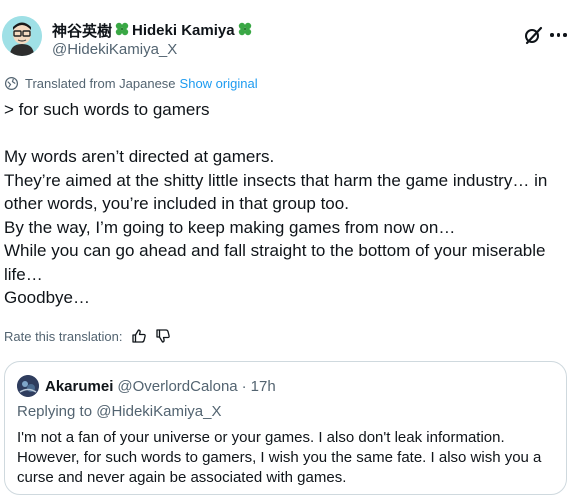 The width and height of the screenshot is (568, 499). Describe the element at coordinates (63, 336) in the screenshot. I see `rate-translation-label: Rate this translation:` at that location.